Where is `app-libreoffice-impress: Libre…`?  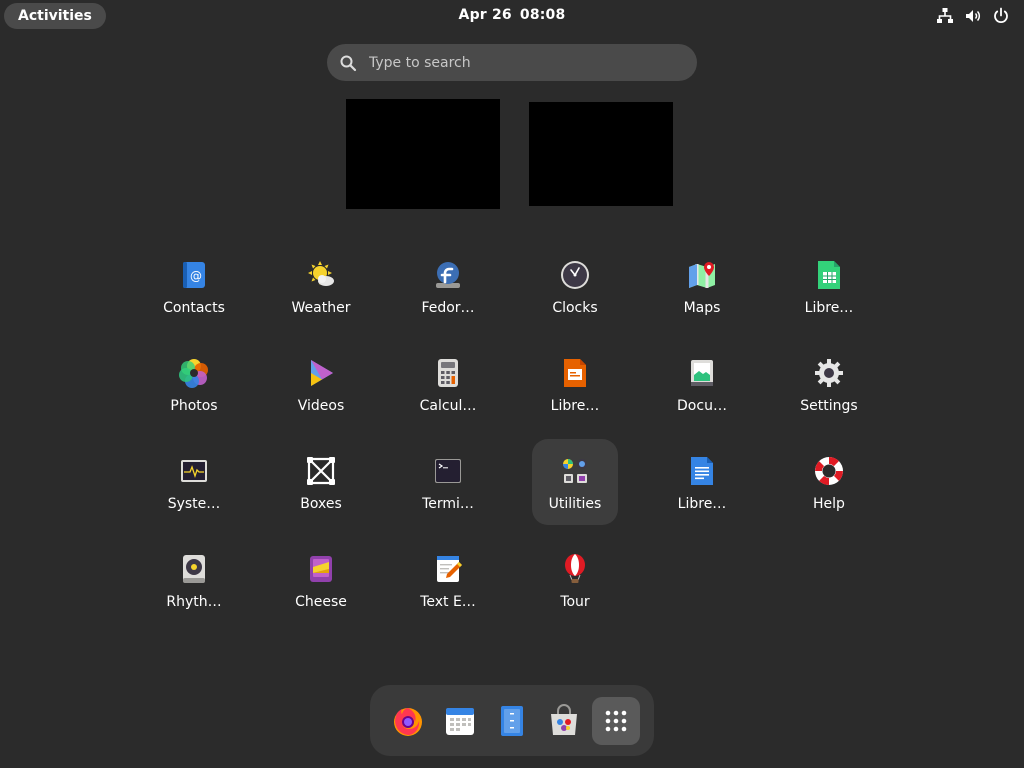
app-libreoffice-impress: Libre… is located at coordinates (575, 384).